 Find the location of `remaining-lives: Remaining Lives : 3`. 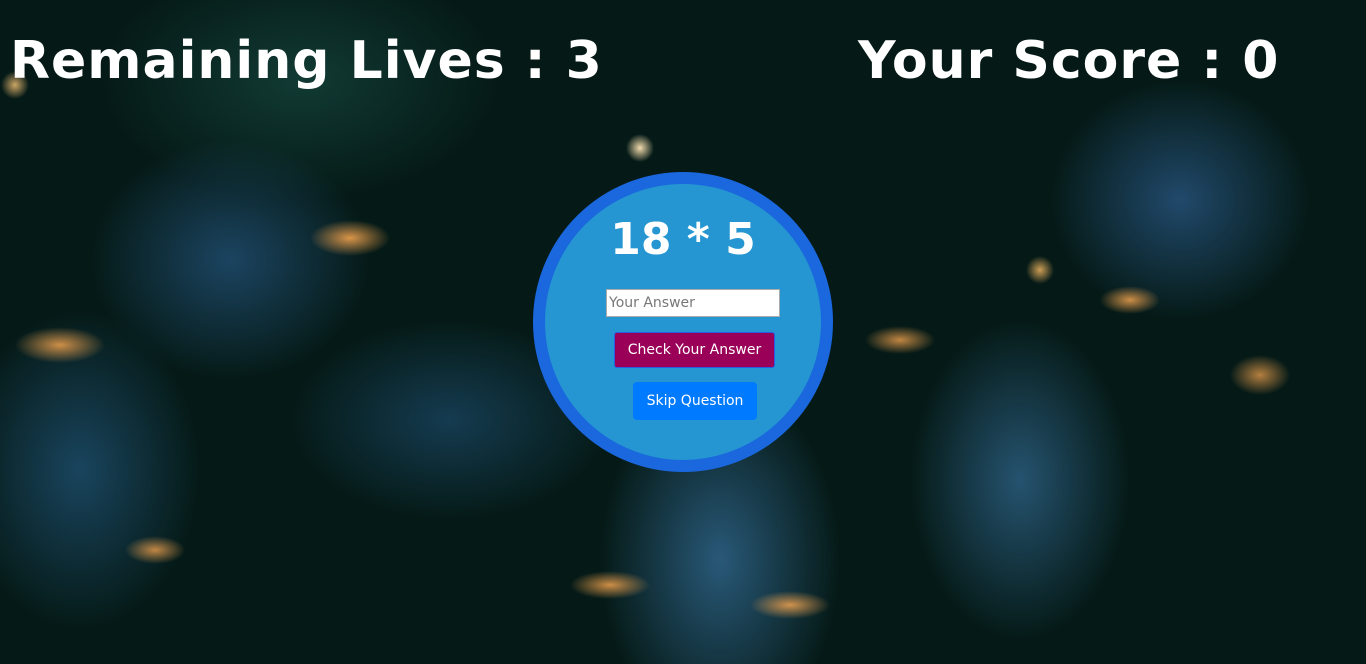

remaining-lives: Remaining Lives : 3 is located at coordinates (306, 61).